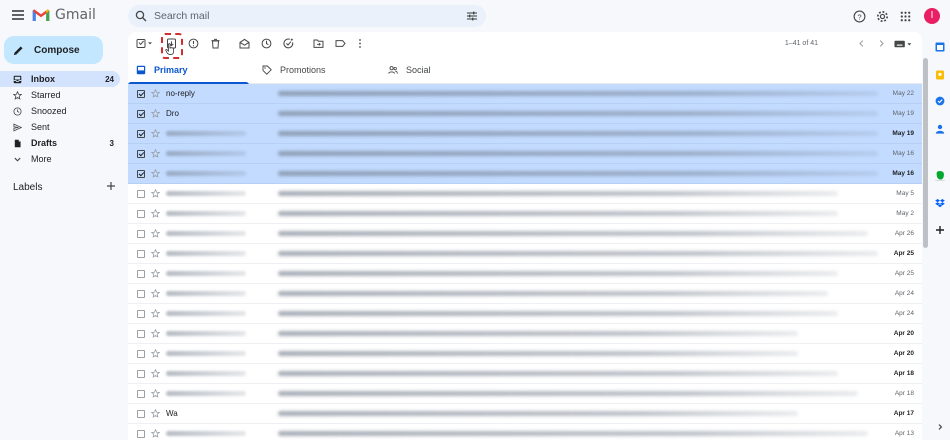  What do you see at coordinates (18, 16) in the screenshot?
I see `main-menu-button` at bounding box center [18, 16].